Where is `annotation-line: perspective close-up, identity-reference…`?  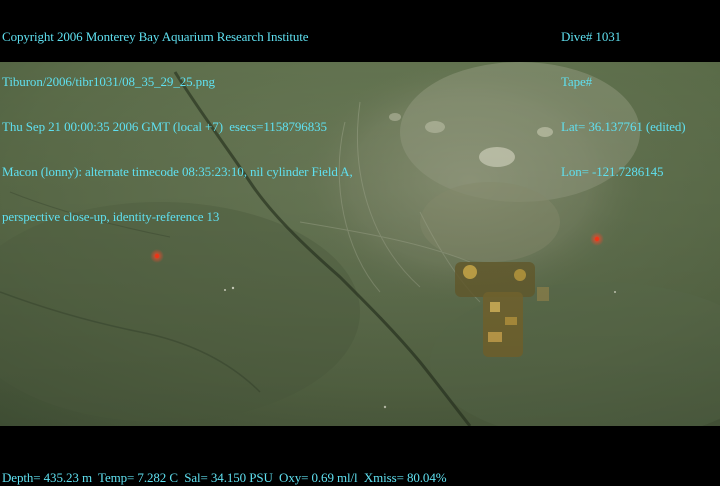 annotation-line: perspective close-up, identity-reference… is located at coordinates (111, 216).